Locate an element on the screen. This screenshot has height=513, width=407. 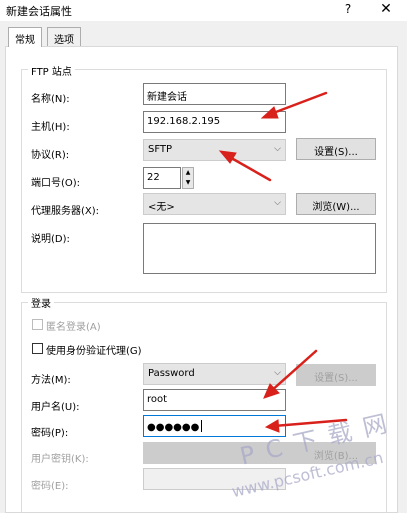
arrow-to-host-icon is located at coordinates (294, 105).